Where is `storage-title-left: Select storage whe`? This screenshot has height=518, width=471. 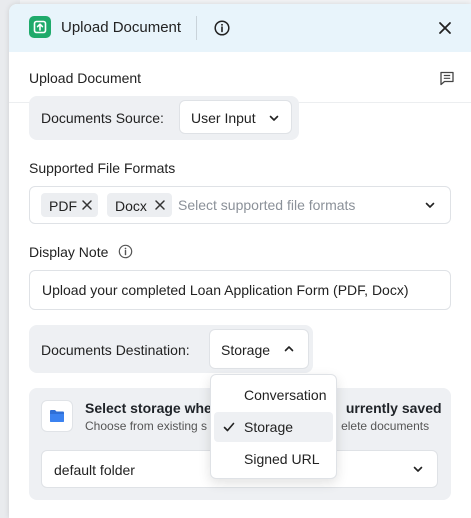
storage-title-left: Select storage whe is located at coordinates (148, 408).